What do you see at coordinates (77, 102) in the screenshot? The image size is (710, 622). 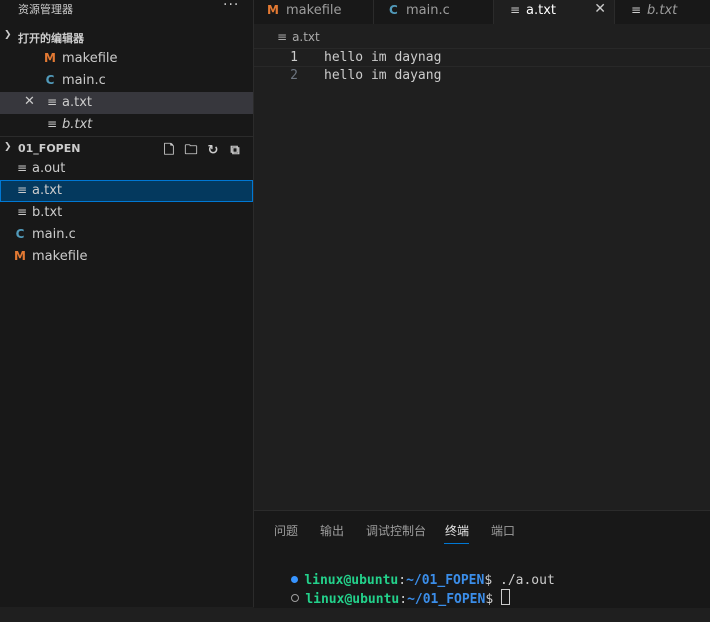 I see `open-editor-label: a.txt` at bounding box center [77, 102].